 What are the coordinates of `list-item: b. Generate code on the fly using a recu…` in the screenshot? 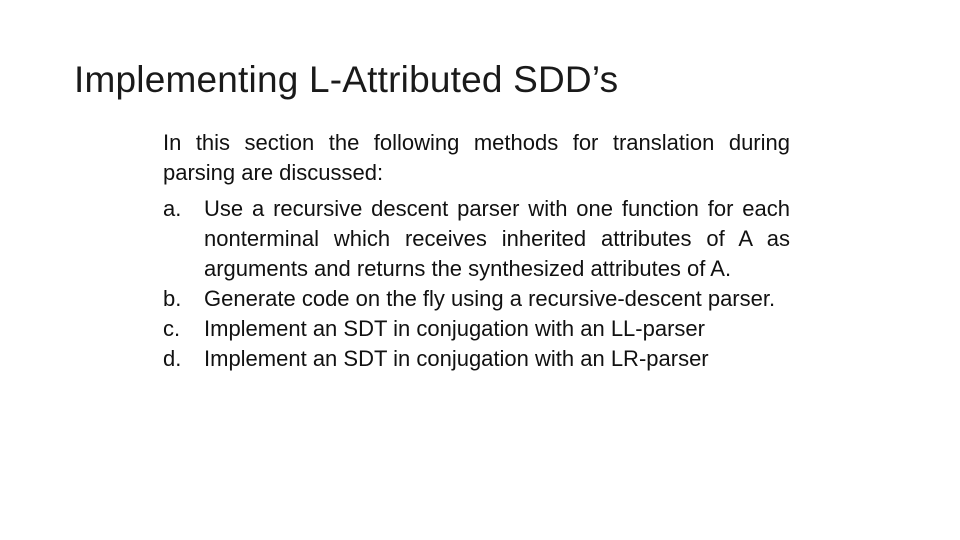 It's located at (476, 299).